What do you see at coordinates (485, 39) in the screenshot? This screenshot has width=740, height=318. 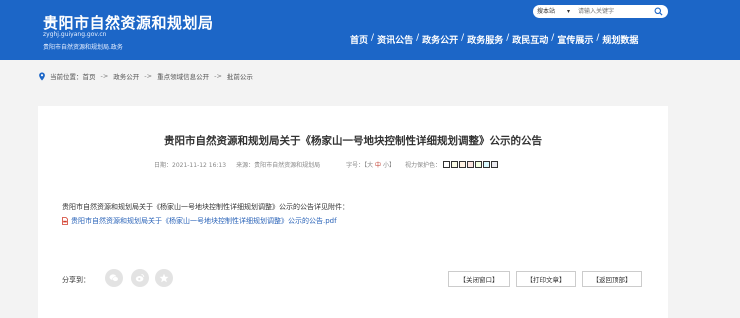 I see `nav-item-gov-service: 政务服务` at bounding box center [485, 39].